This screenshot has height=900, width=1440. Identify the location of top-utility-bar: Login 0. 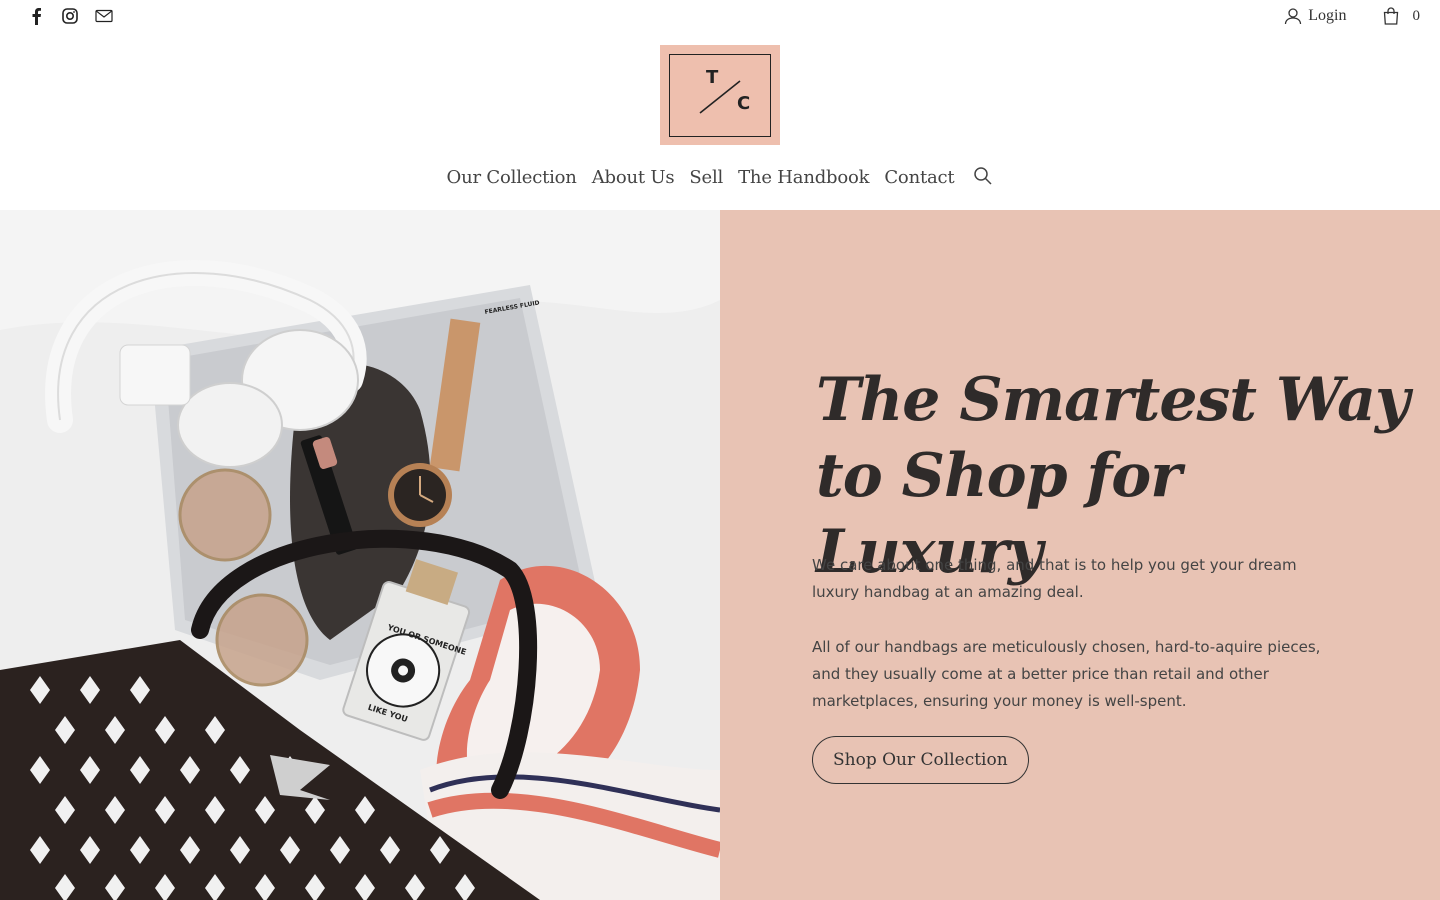
(720, 20).